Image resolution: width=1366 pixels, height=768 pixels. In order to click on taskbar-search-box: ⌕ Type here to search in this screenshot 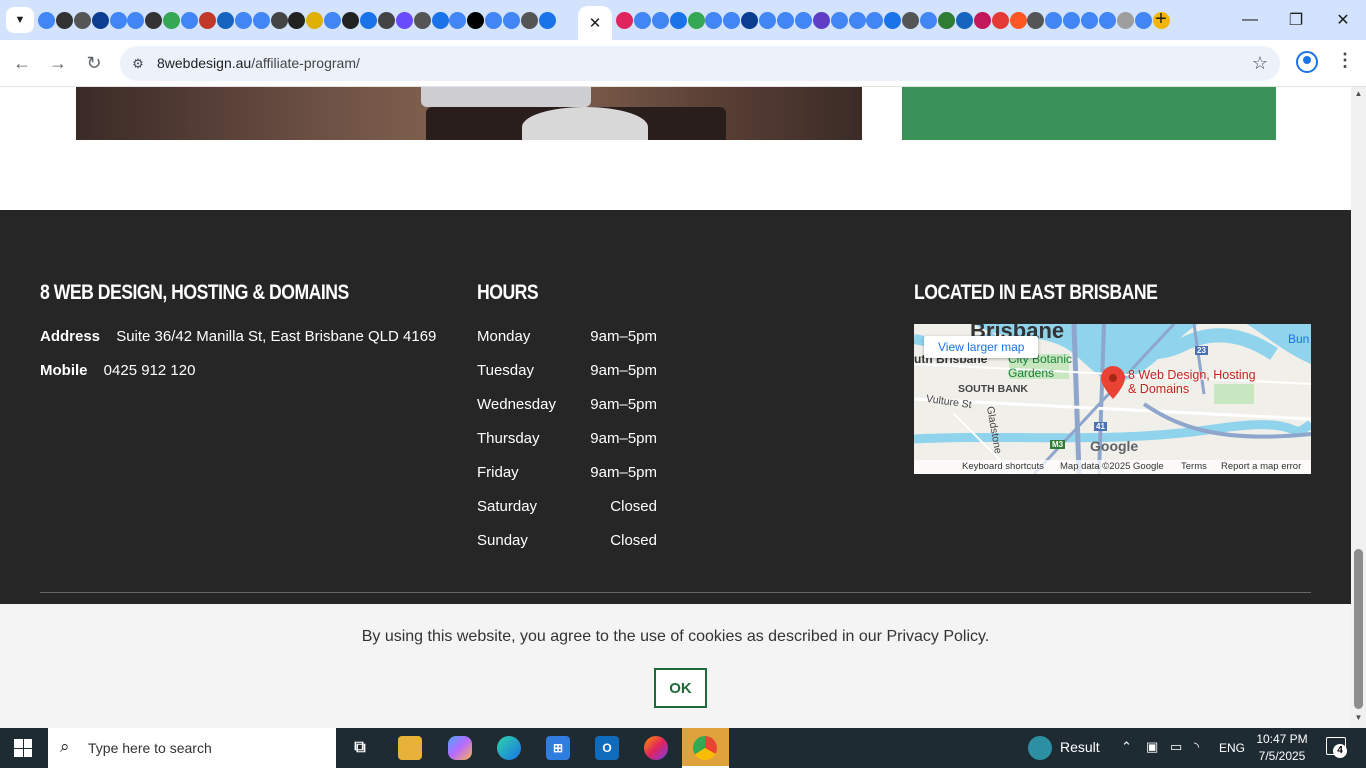, I will do `click(192, 748)`.